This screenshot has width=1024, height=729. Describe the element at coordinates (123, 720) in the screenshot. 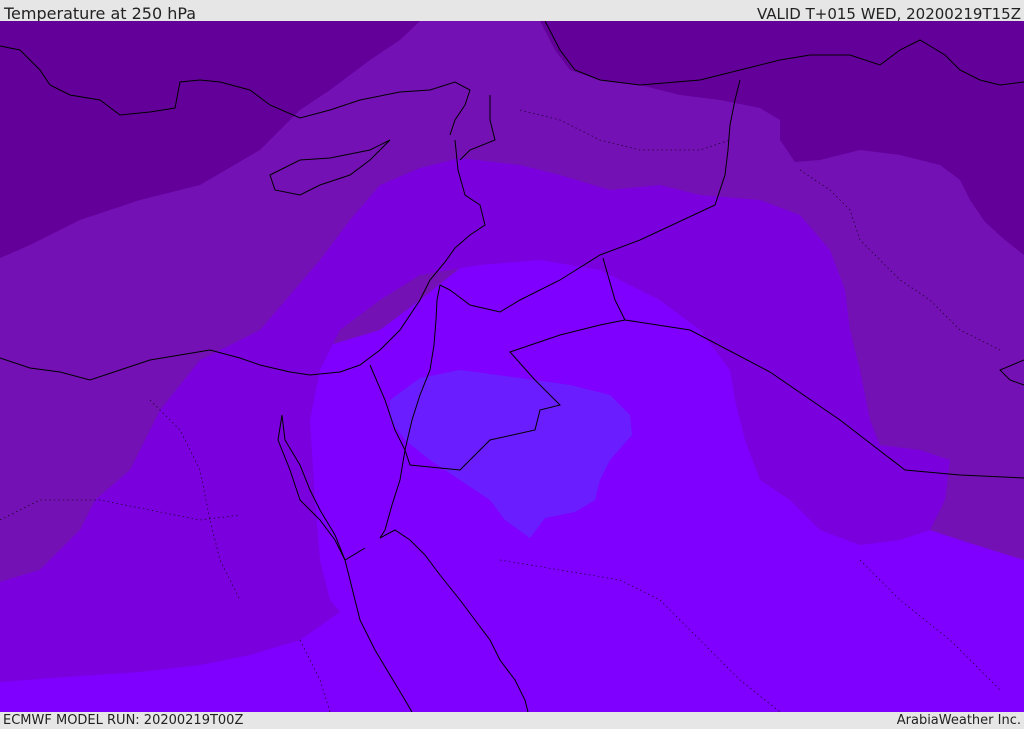

I see `model-run-label: ECMWF MODEL RUN: 20200219T00Z` at that location.